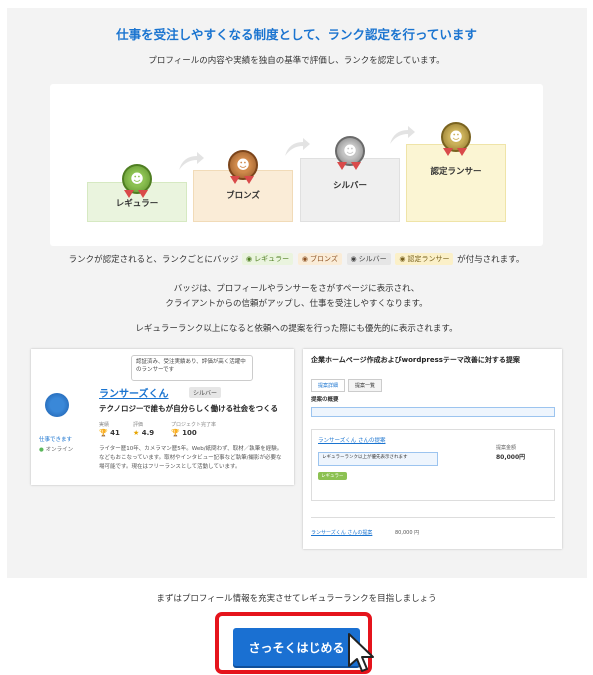  Describe the element at coordinates (153, 260) in the screenshot. I see `badge-sentence-before: ランクが認定されると、ランクごとにバッジ` at that location.